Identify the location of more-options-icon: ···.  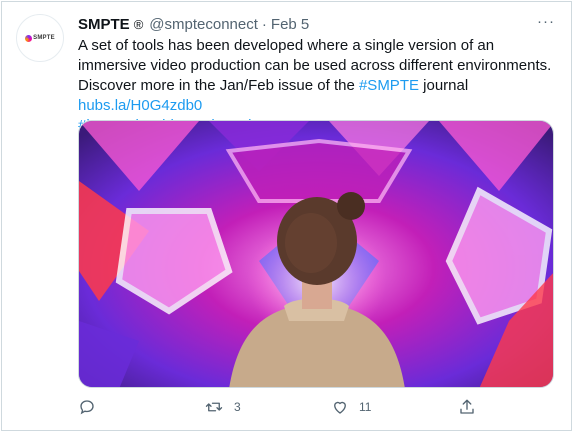
(546, 21).